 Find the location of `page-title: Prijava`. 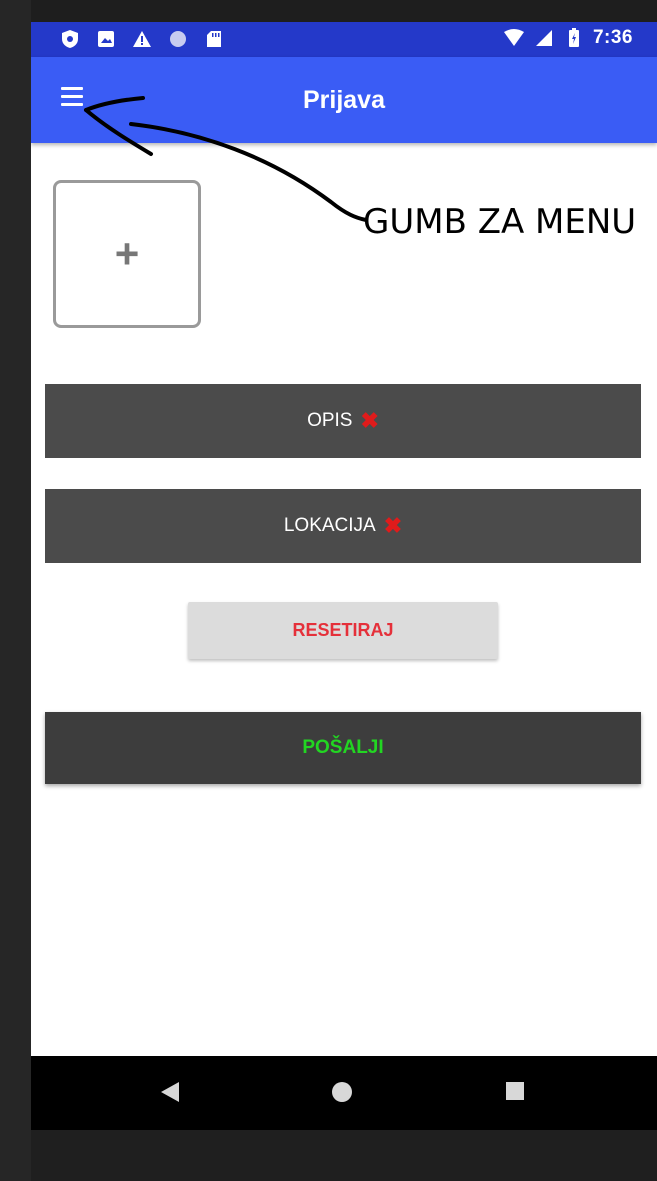

page-title: Prijava is located at coordinates (343, 99).